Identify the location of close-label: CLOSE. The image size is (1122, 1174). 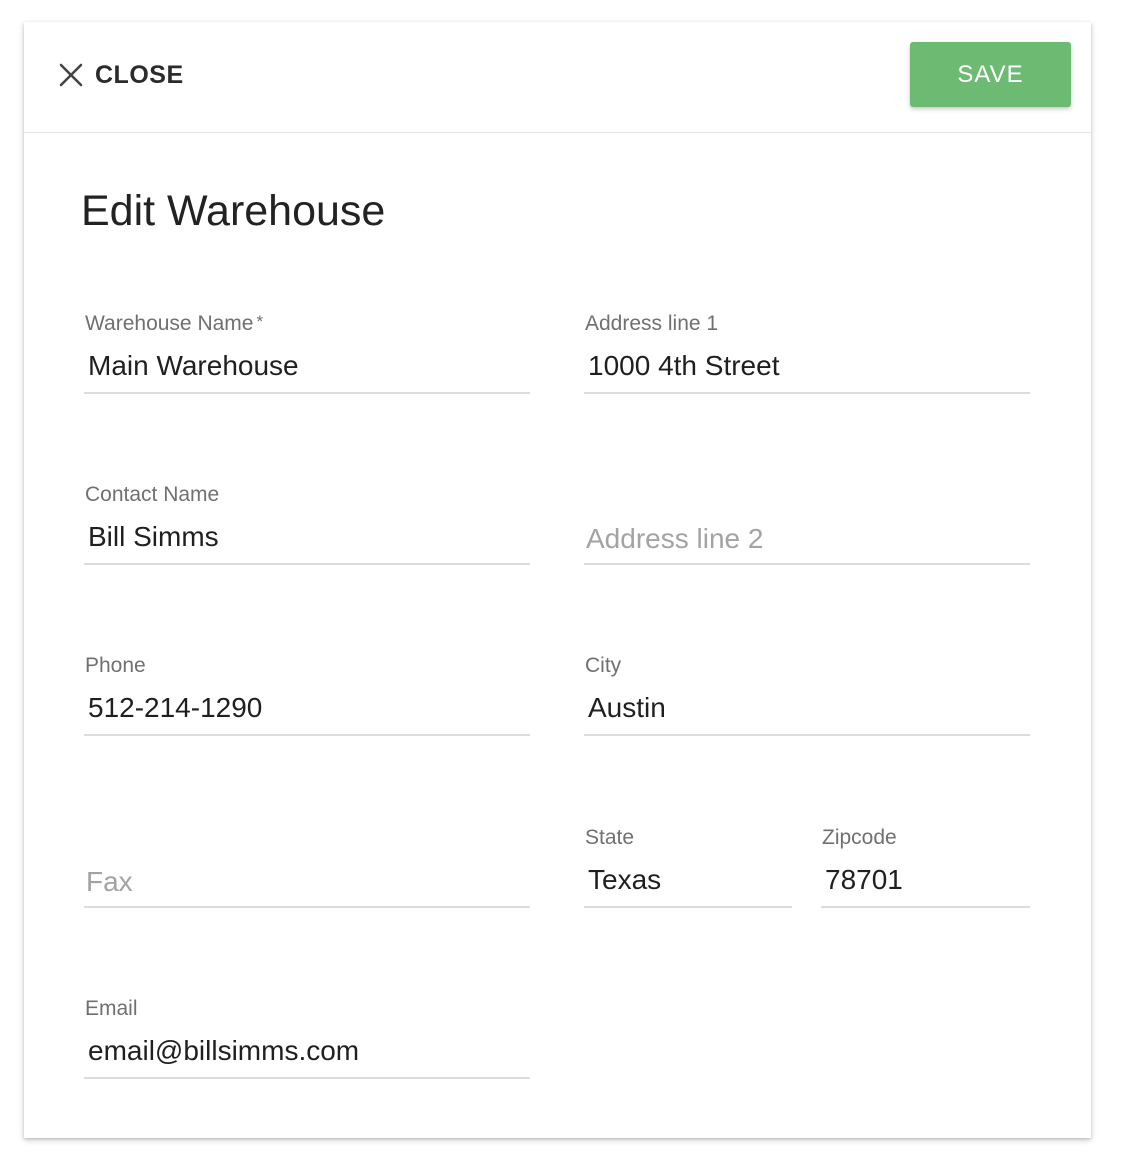
(139, 74).